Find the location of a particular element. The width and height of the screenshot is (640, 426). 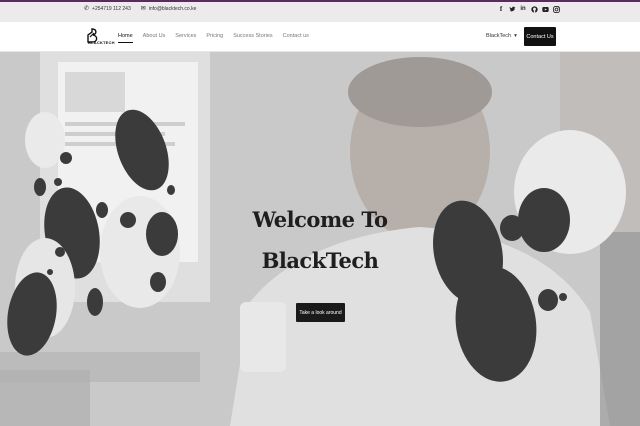

social-links: f in is located at coordinates (529, 10).